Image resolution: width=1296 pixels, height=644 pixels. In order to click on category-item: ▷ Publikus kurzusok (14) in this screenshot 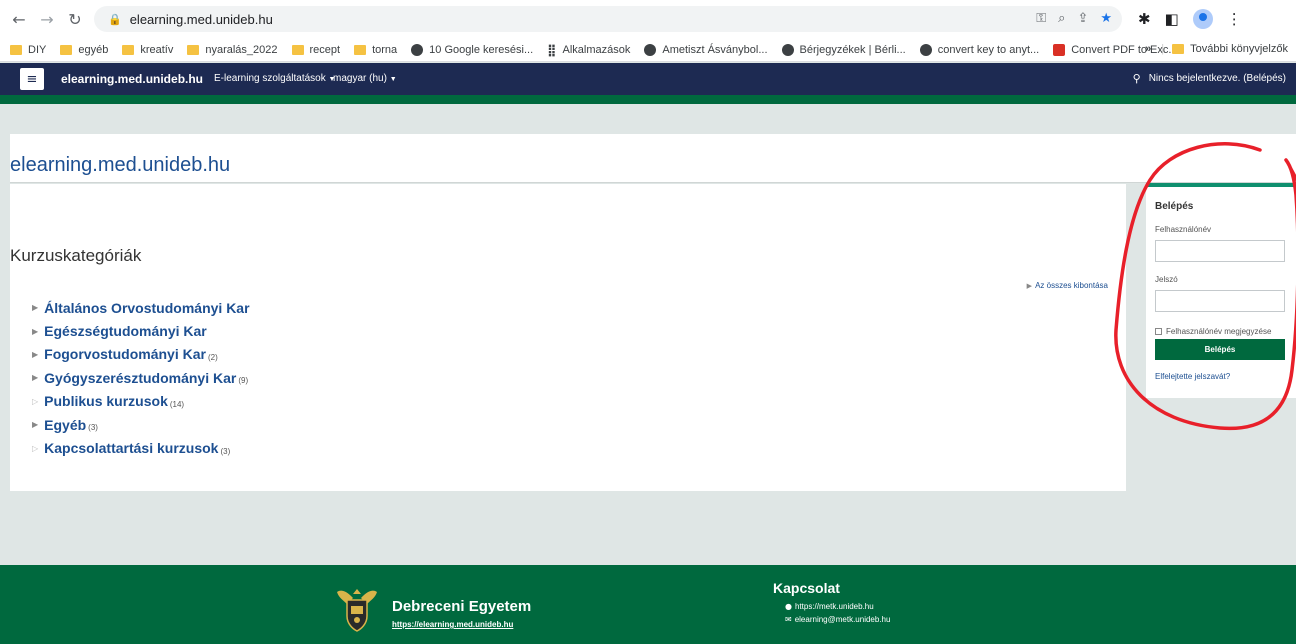, I will do `click(142, 401)`.